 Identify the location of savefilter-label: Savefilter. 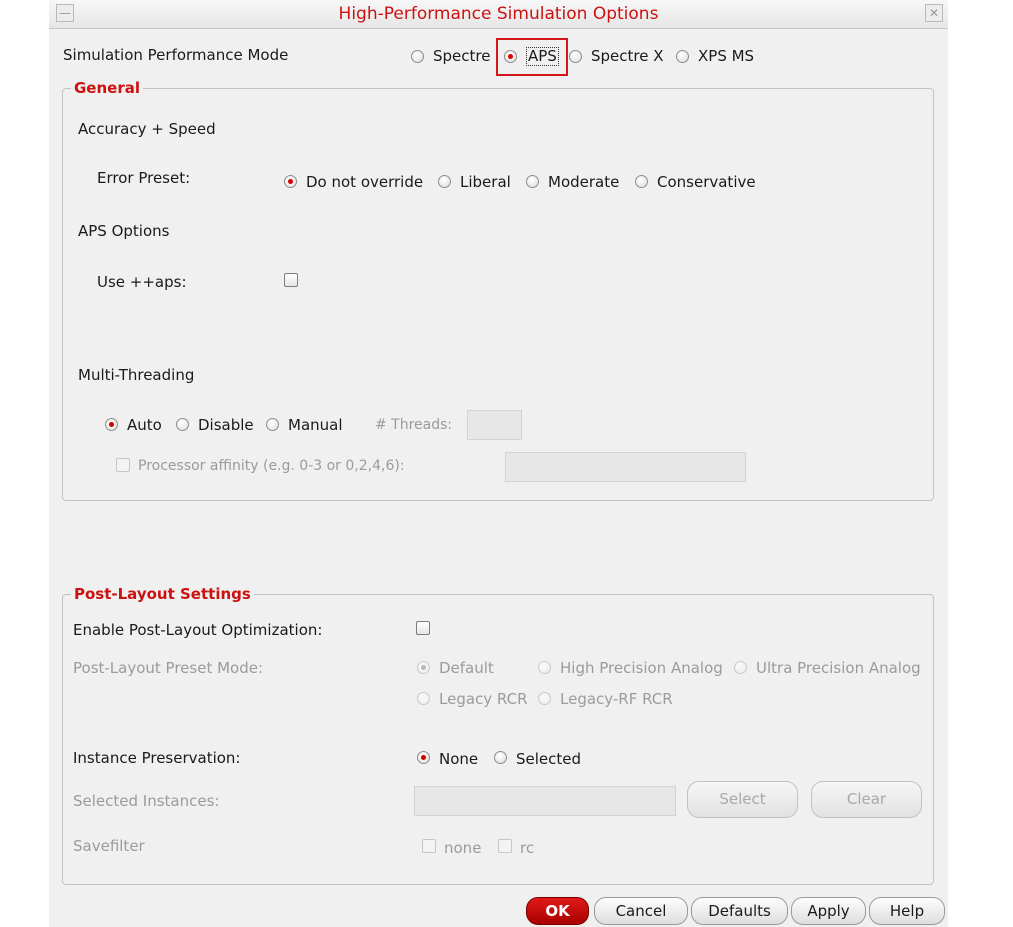
(109, 846).